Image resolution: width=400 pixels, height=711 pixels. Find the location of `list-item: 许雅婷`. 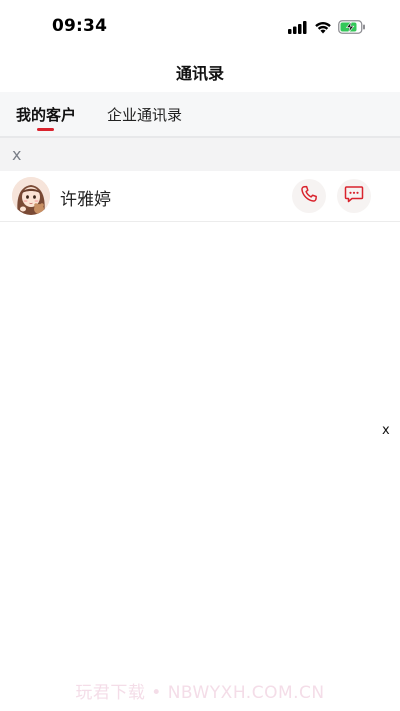

list-item: 许雅婷 is located at coordinates (200, 196).